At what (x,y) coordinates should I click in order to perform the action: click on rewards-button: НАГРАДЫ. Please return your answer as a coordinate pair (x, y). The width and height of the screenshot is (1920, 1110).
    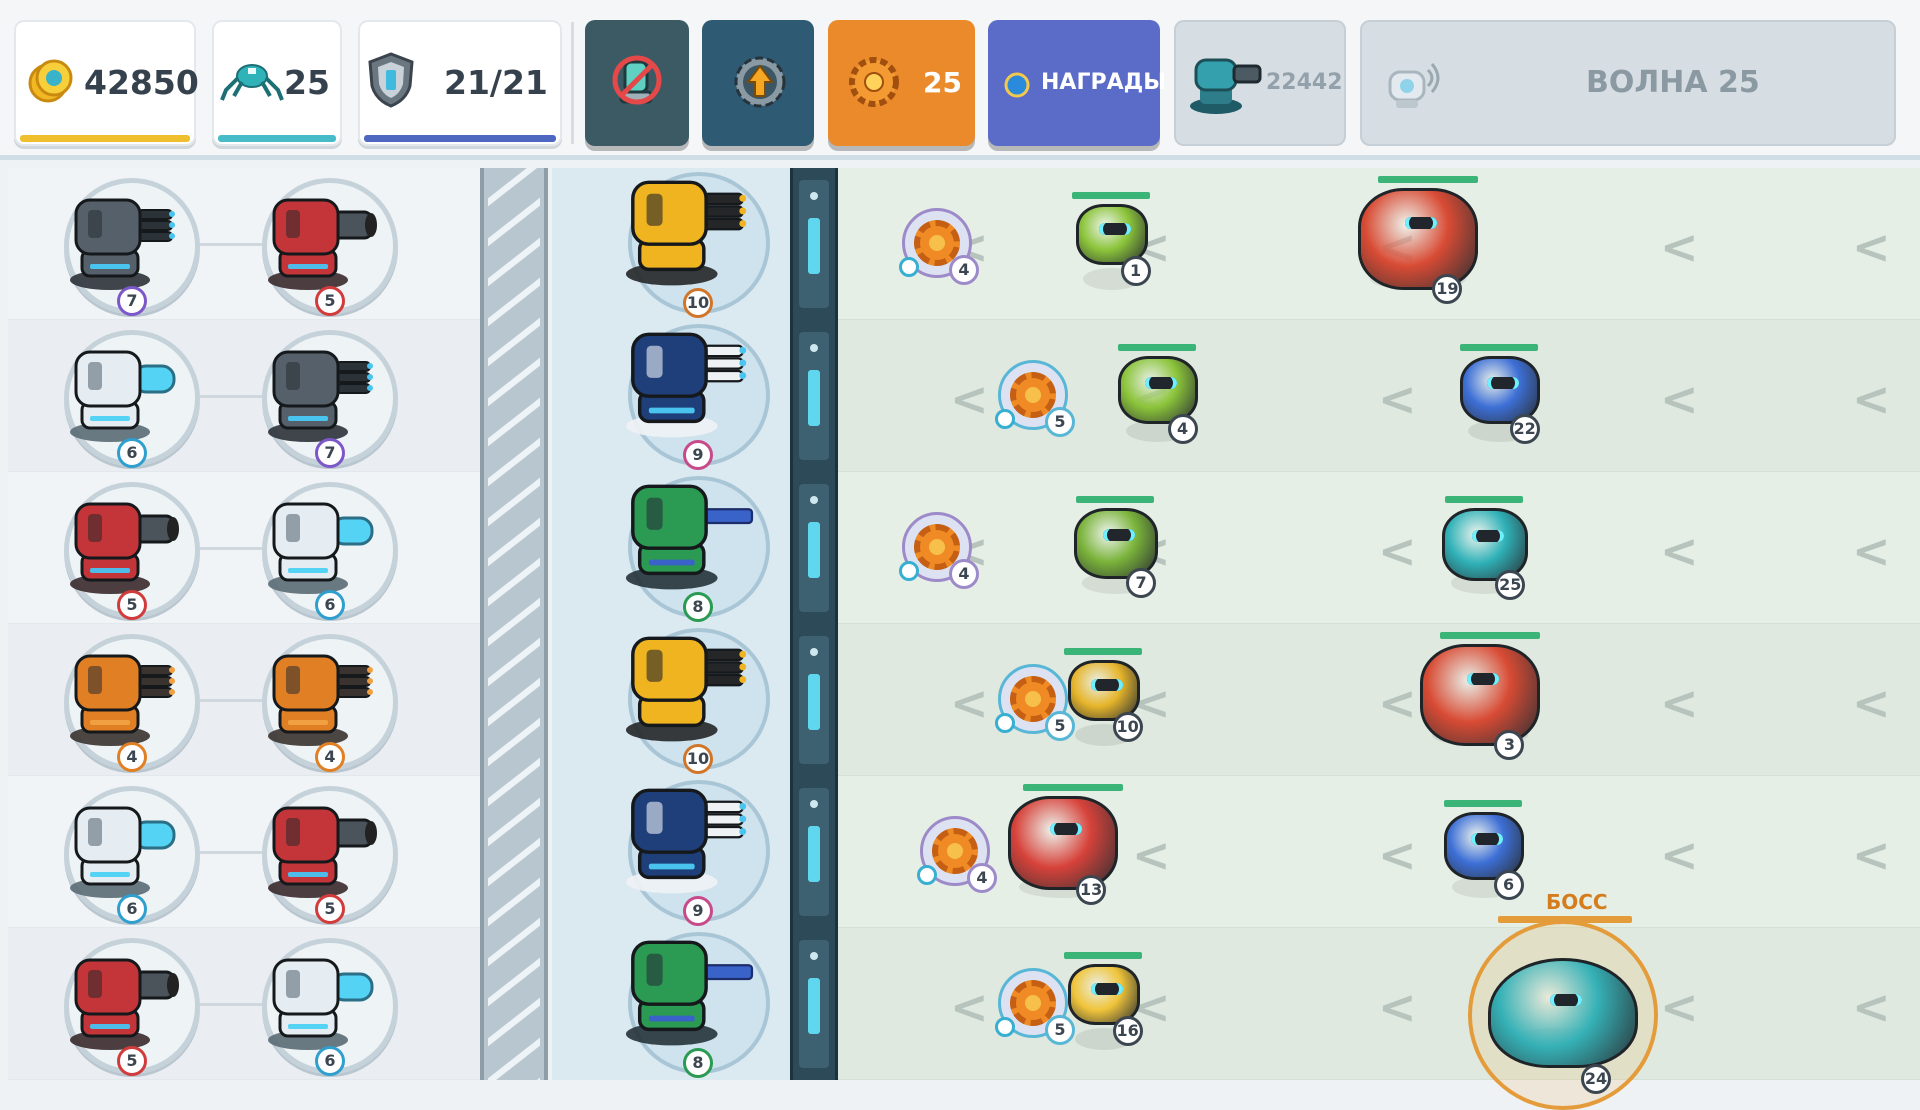
    Looking at the image, I should click on (1077, 83).